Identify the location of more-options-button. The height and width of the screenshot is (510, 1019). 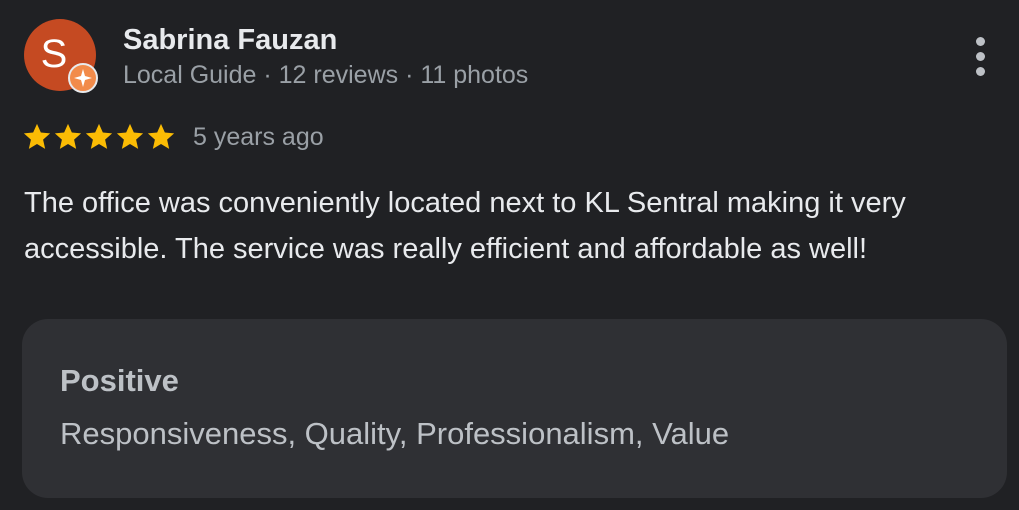
(980, 56).